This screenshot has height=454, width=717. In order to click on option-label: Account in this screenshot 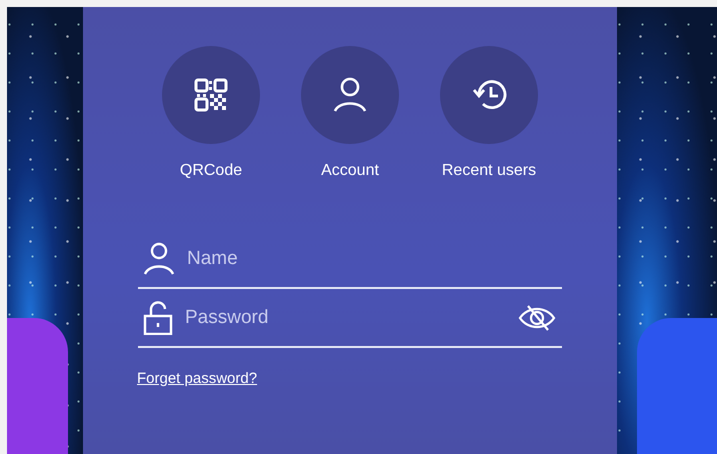, I will do `click(350, 171)`.